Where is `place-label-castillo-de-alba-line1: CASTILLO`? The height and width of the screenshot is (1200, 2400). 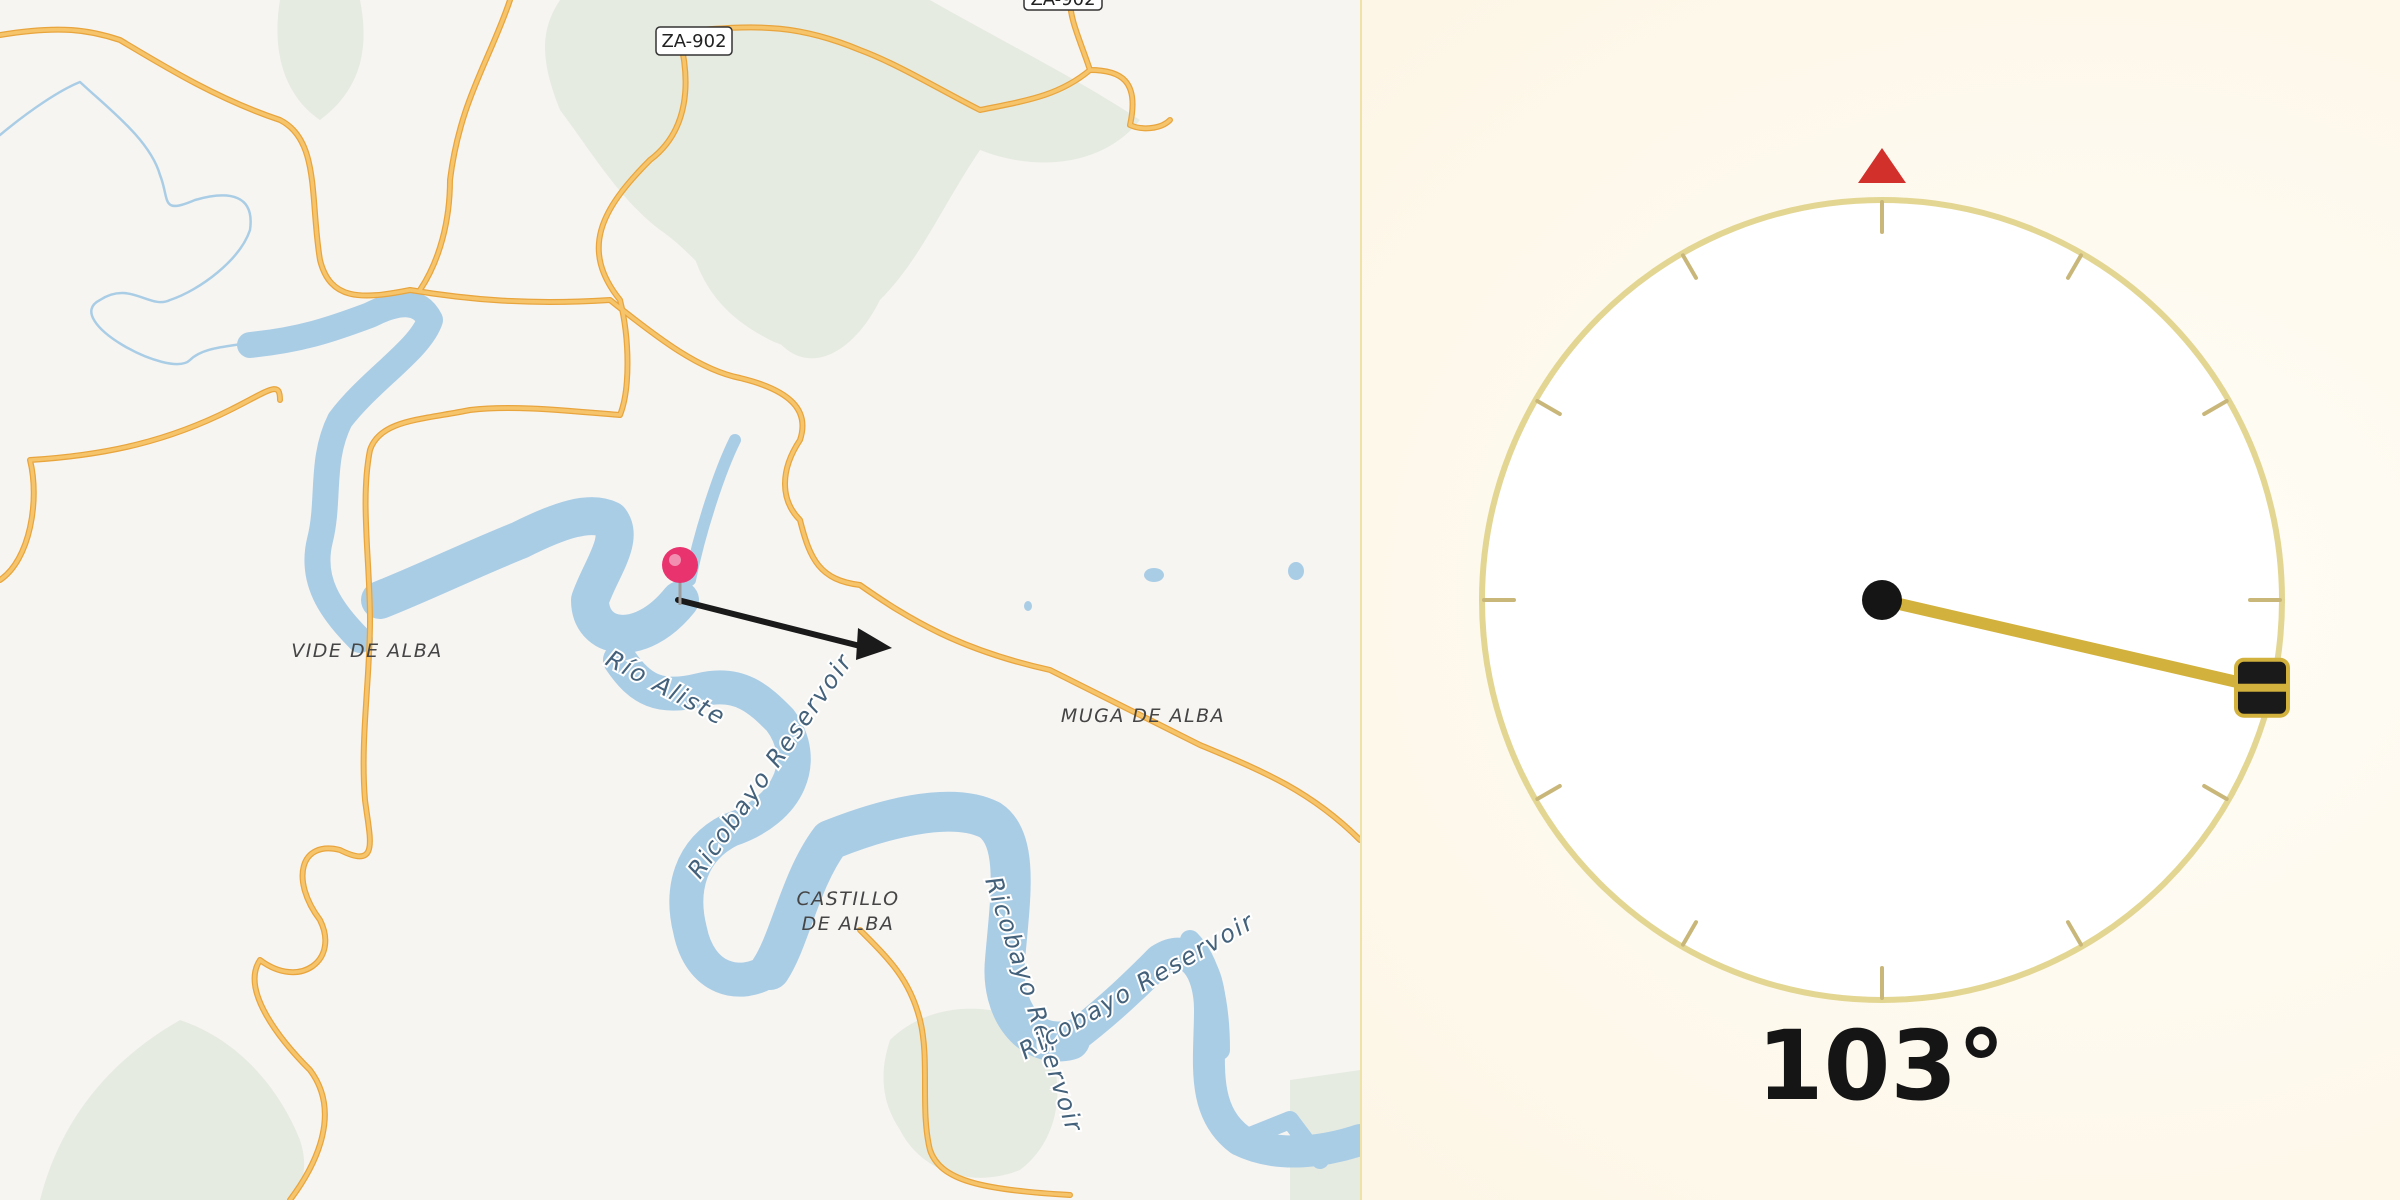
place-label-castillo-de-alba-line1: CASTILLO is located at coordinates (847, 899).